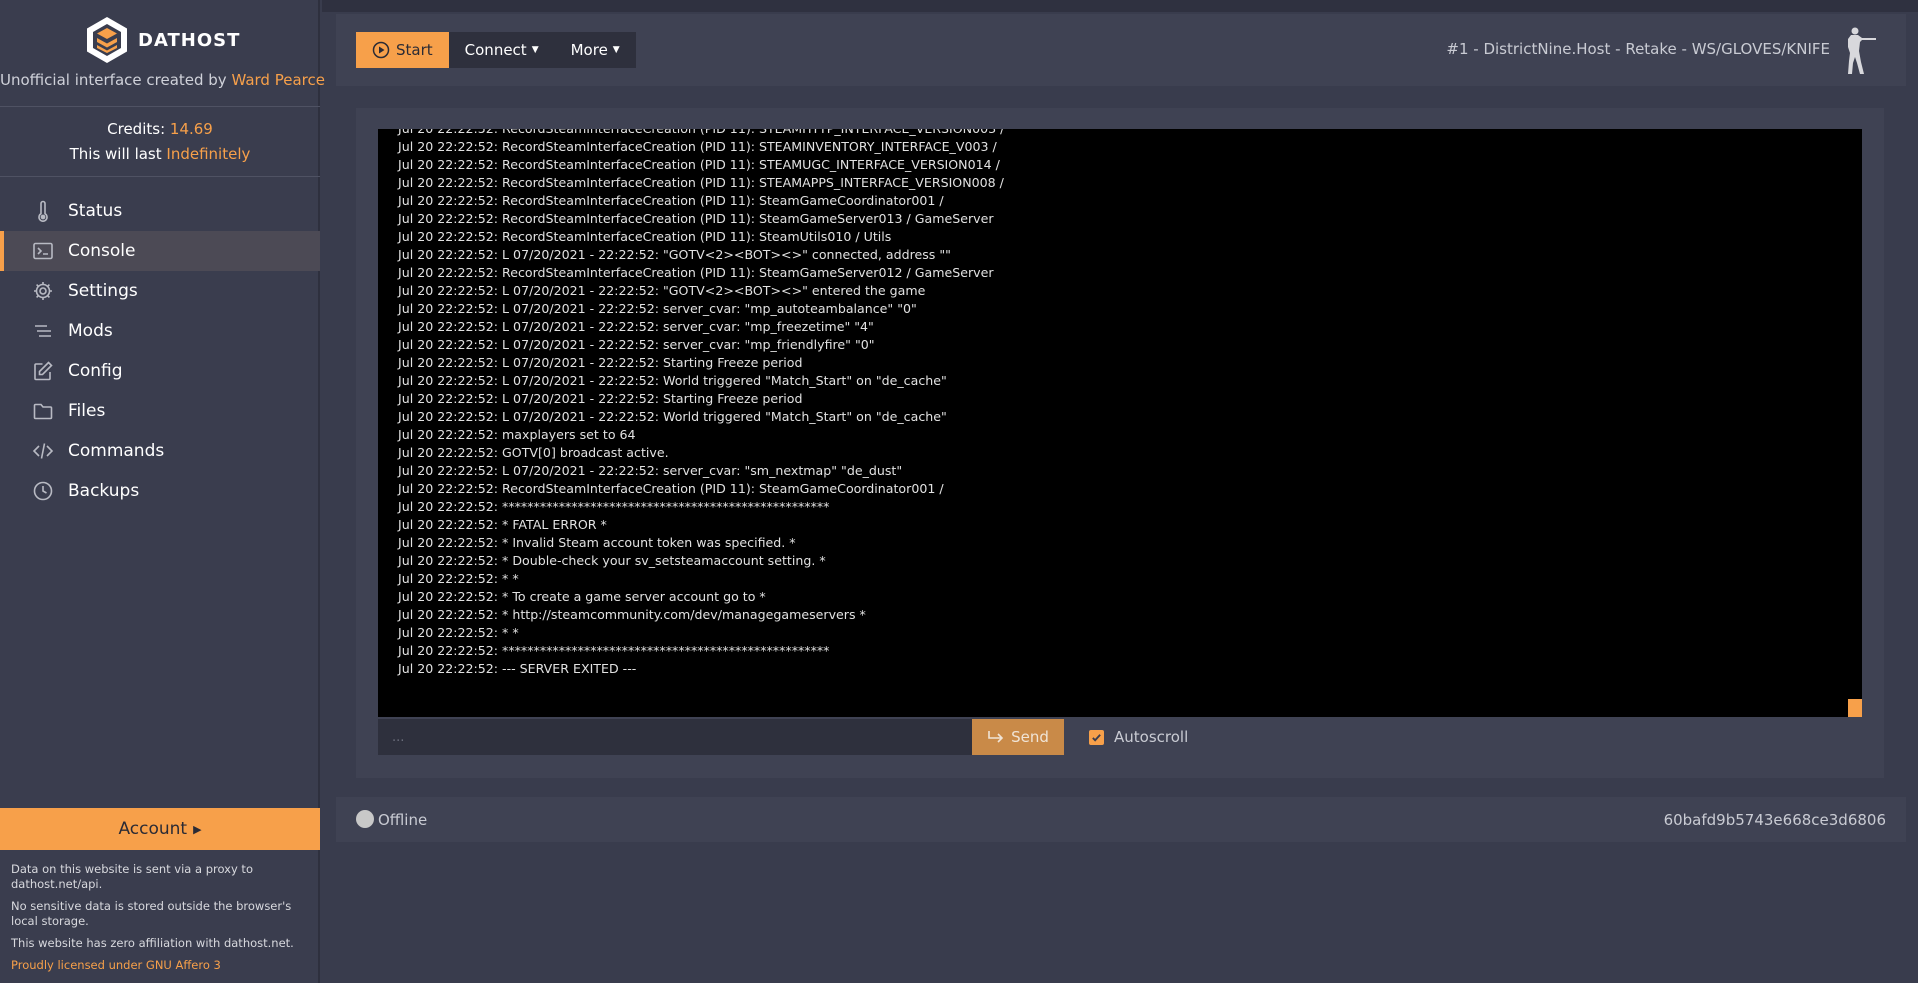  I want to click on thermometer-icon, so click(43, 211).